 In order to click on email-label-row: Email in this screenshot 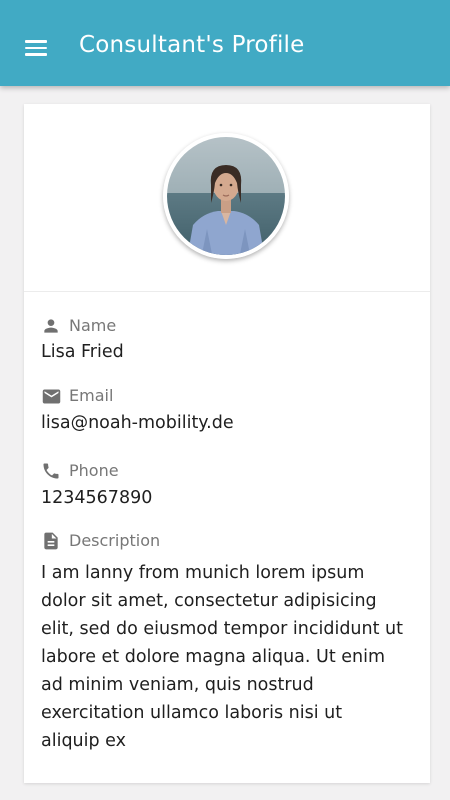, I will do `click(76, 396)`.